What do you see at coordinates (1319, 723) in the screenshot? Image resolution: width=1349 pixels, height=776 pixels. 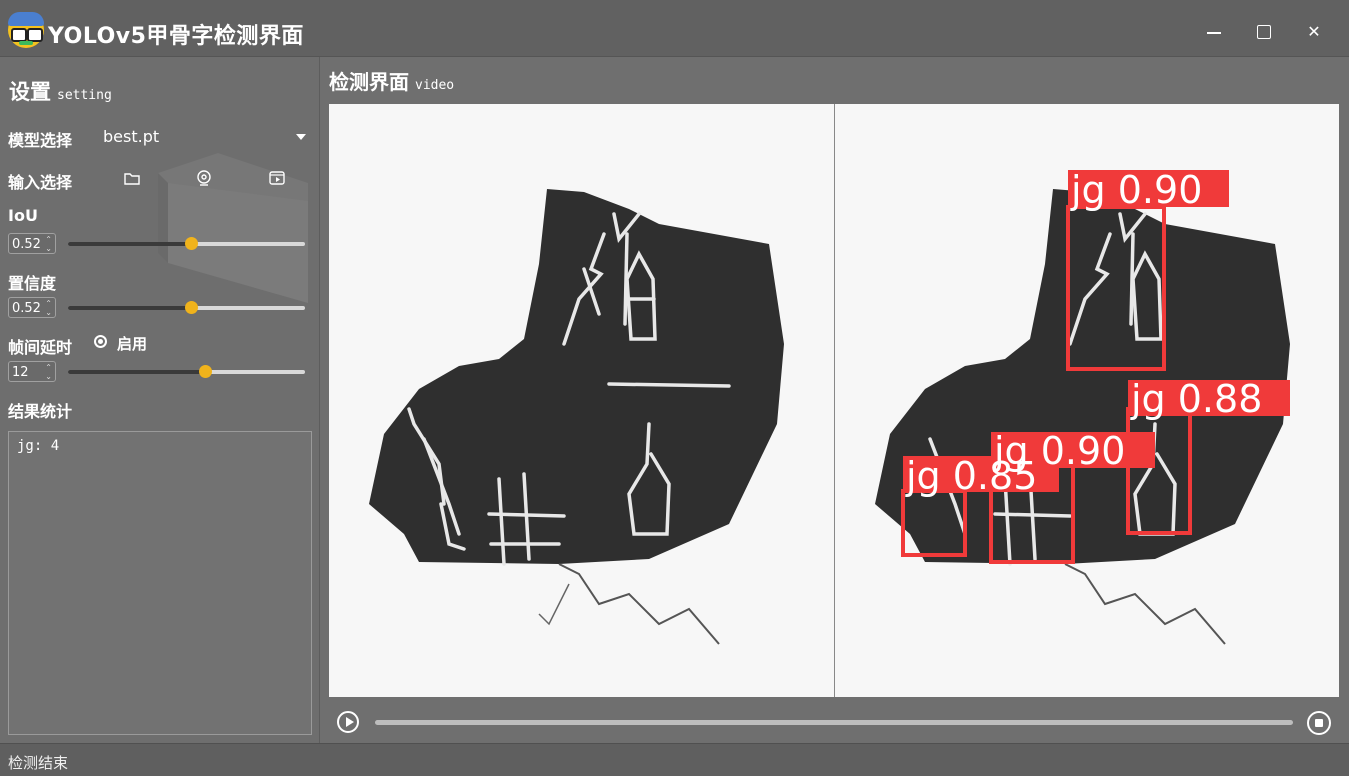 I see `stop-button` at bounding box center [1319, 723].